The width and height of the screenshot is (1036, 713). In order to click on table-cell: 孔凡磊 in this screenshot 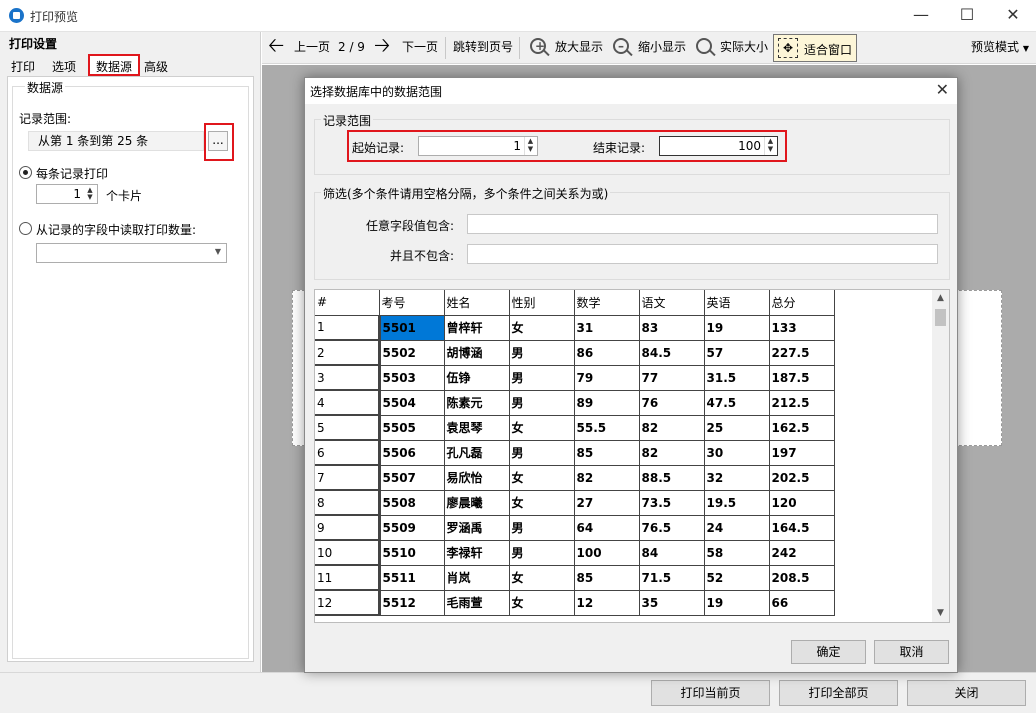, I will do `click(477, 453)`.